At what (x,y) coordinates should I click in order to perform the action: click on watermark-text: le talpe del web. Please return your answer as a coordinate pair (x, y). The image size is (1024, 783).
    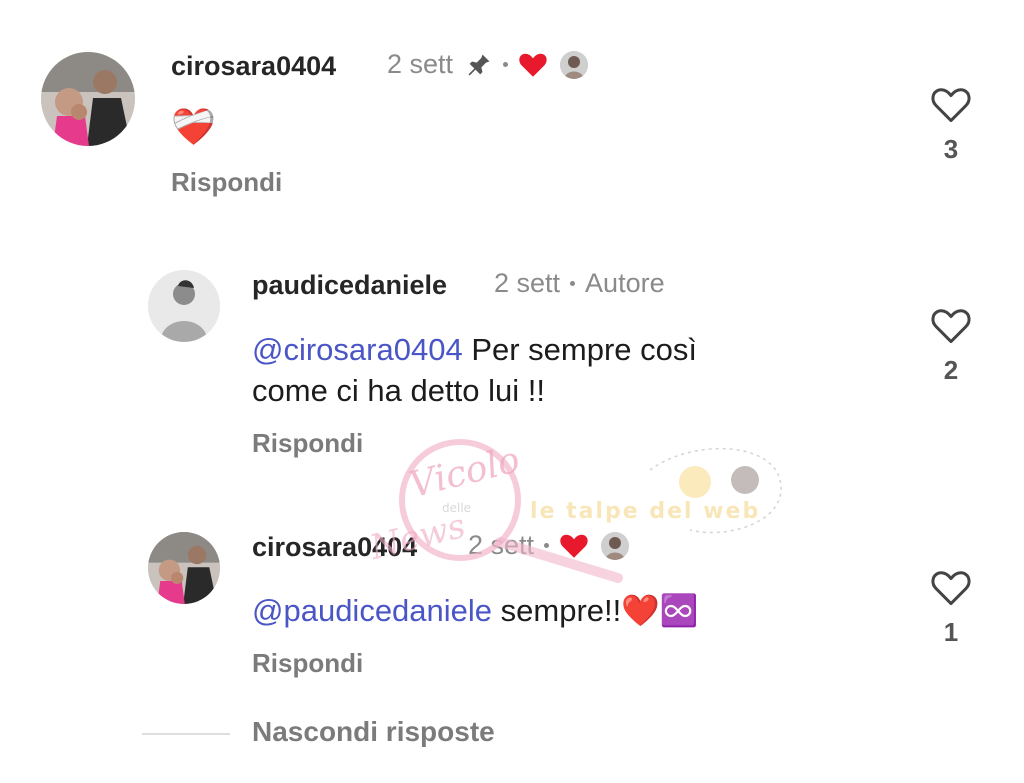
    Looking at the image, I should click on (645, 511).